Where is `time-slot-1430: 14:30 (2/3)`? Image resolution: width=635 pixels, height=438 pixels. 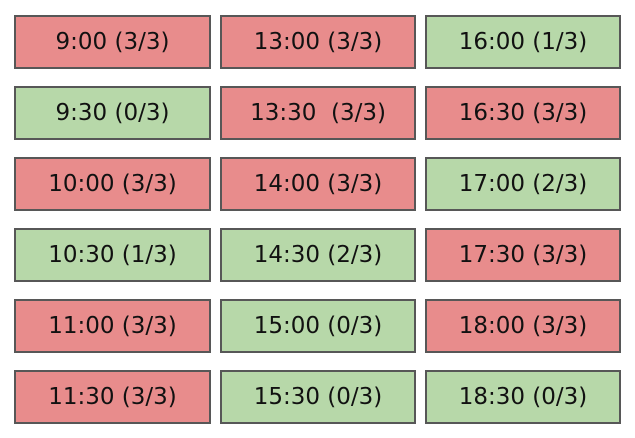
time-slot-1430: 14:30 (2/3) is located at coordinates (318, 255).